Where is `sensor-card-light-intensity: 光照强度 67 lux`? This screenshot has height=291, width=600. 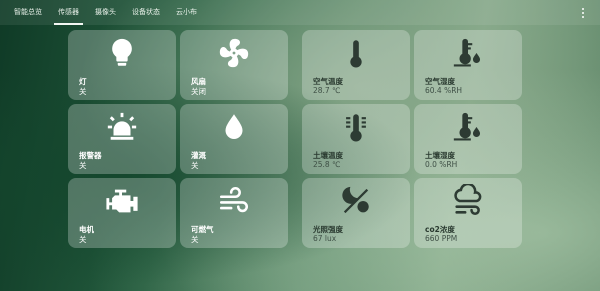
sensor-card-light-intensity: 光照强度 67 lux is located at coordinates (356, 213).